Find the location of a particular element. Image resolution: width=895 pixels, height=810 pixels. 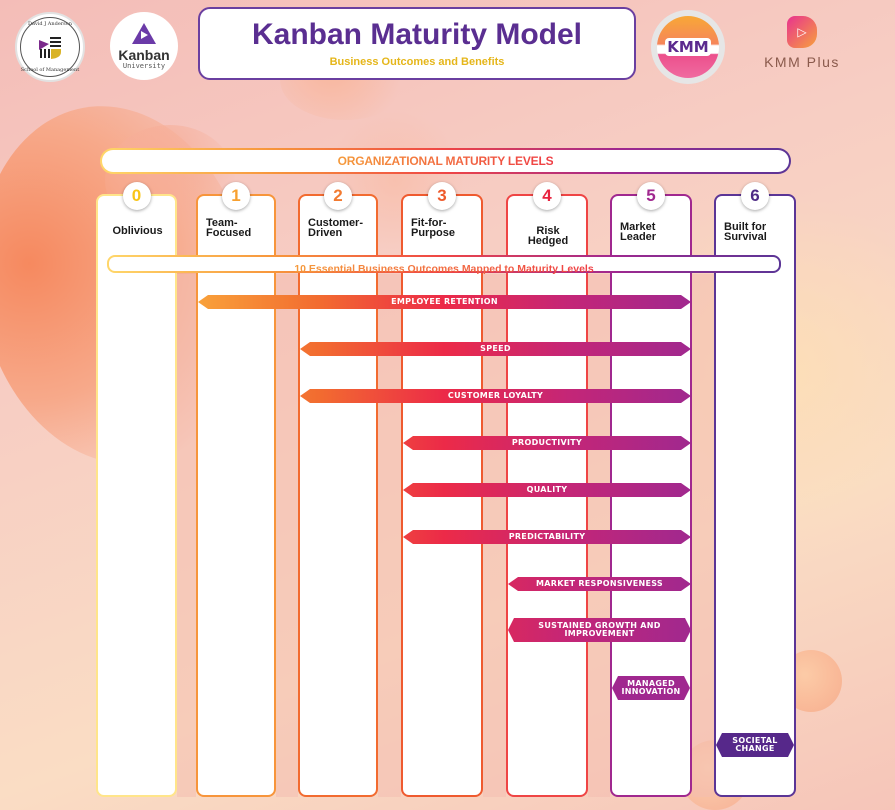

anderson-top-text: David J Anderson is located at coordinates (50, 24).